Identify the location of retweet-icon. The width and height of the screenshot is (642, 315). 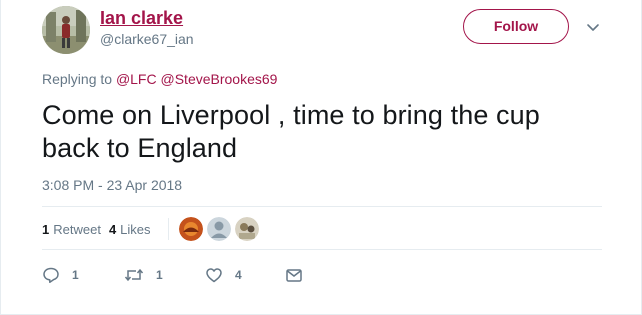
(134, 275).